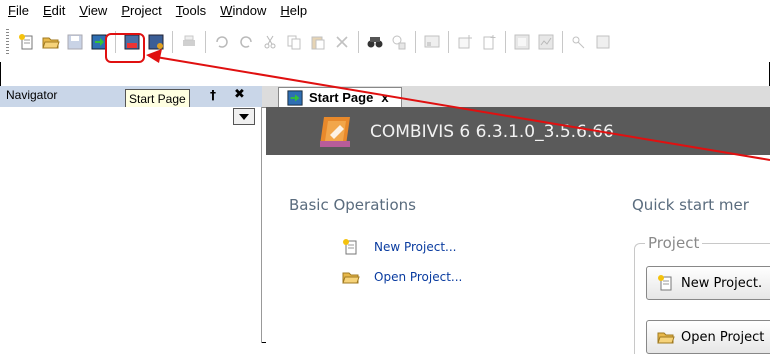  I want to click on menu-help-label: elp, so click(298, 10).